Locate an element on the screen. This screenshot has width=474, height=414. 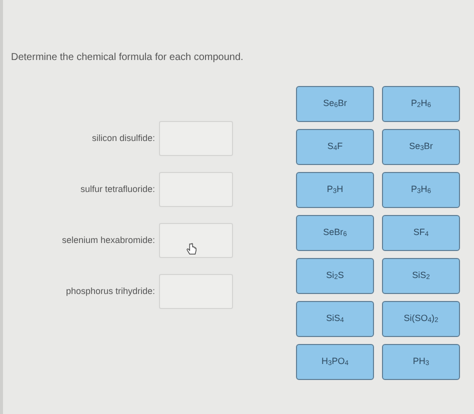
compound-label: selenium hexabromide: is located at coordinates (107, 240).